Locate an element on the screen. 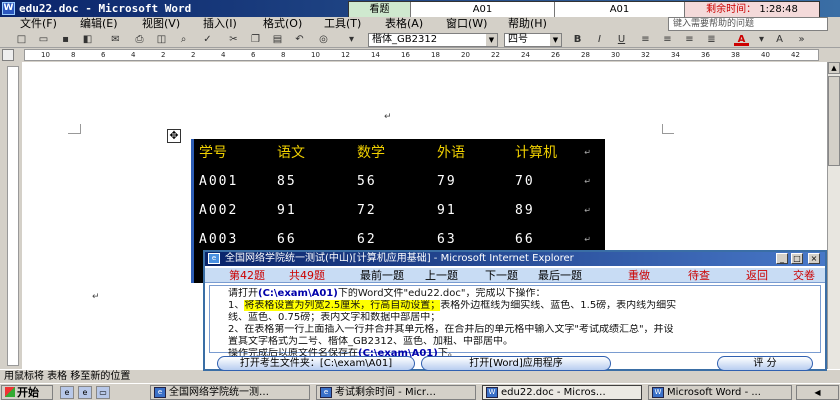 The image size is (840, 400). new-document-icon: □ is located at coordinates (21, 39).